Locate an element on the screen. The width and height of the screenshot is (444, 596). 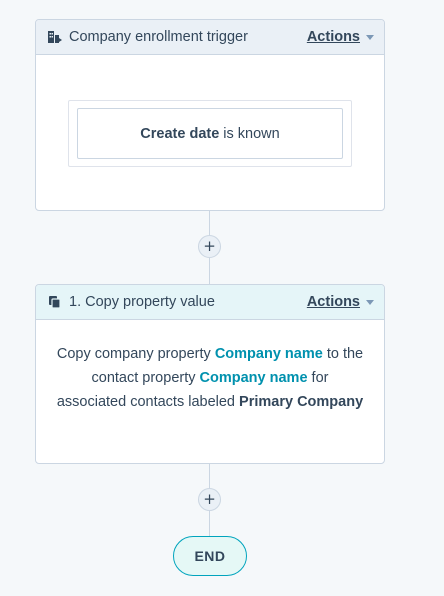
association-label: Primary Company is located at coordinates (301, 402).